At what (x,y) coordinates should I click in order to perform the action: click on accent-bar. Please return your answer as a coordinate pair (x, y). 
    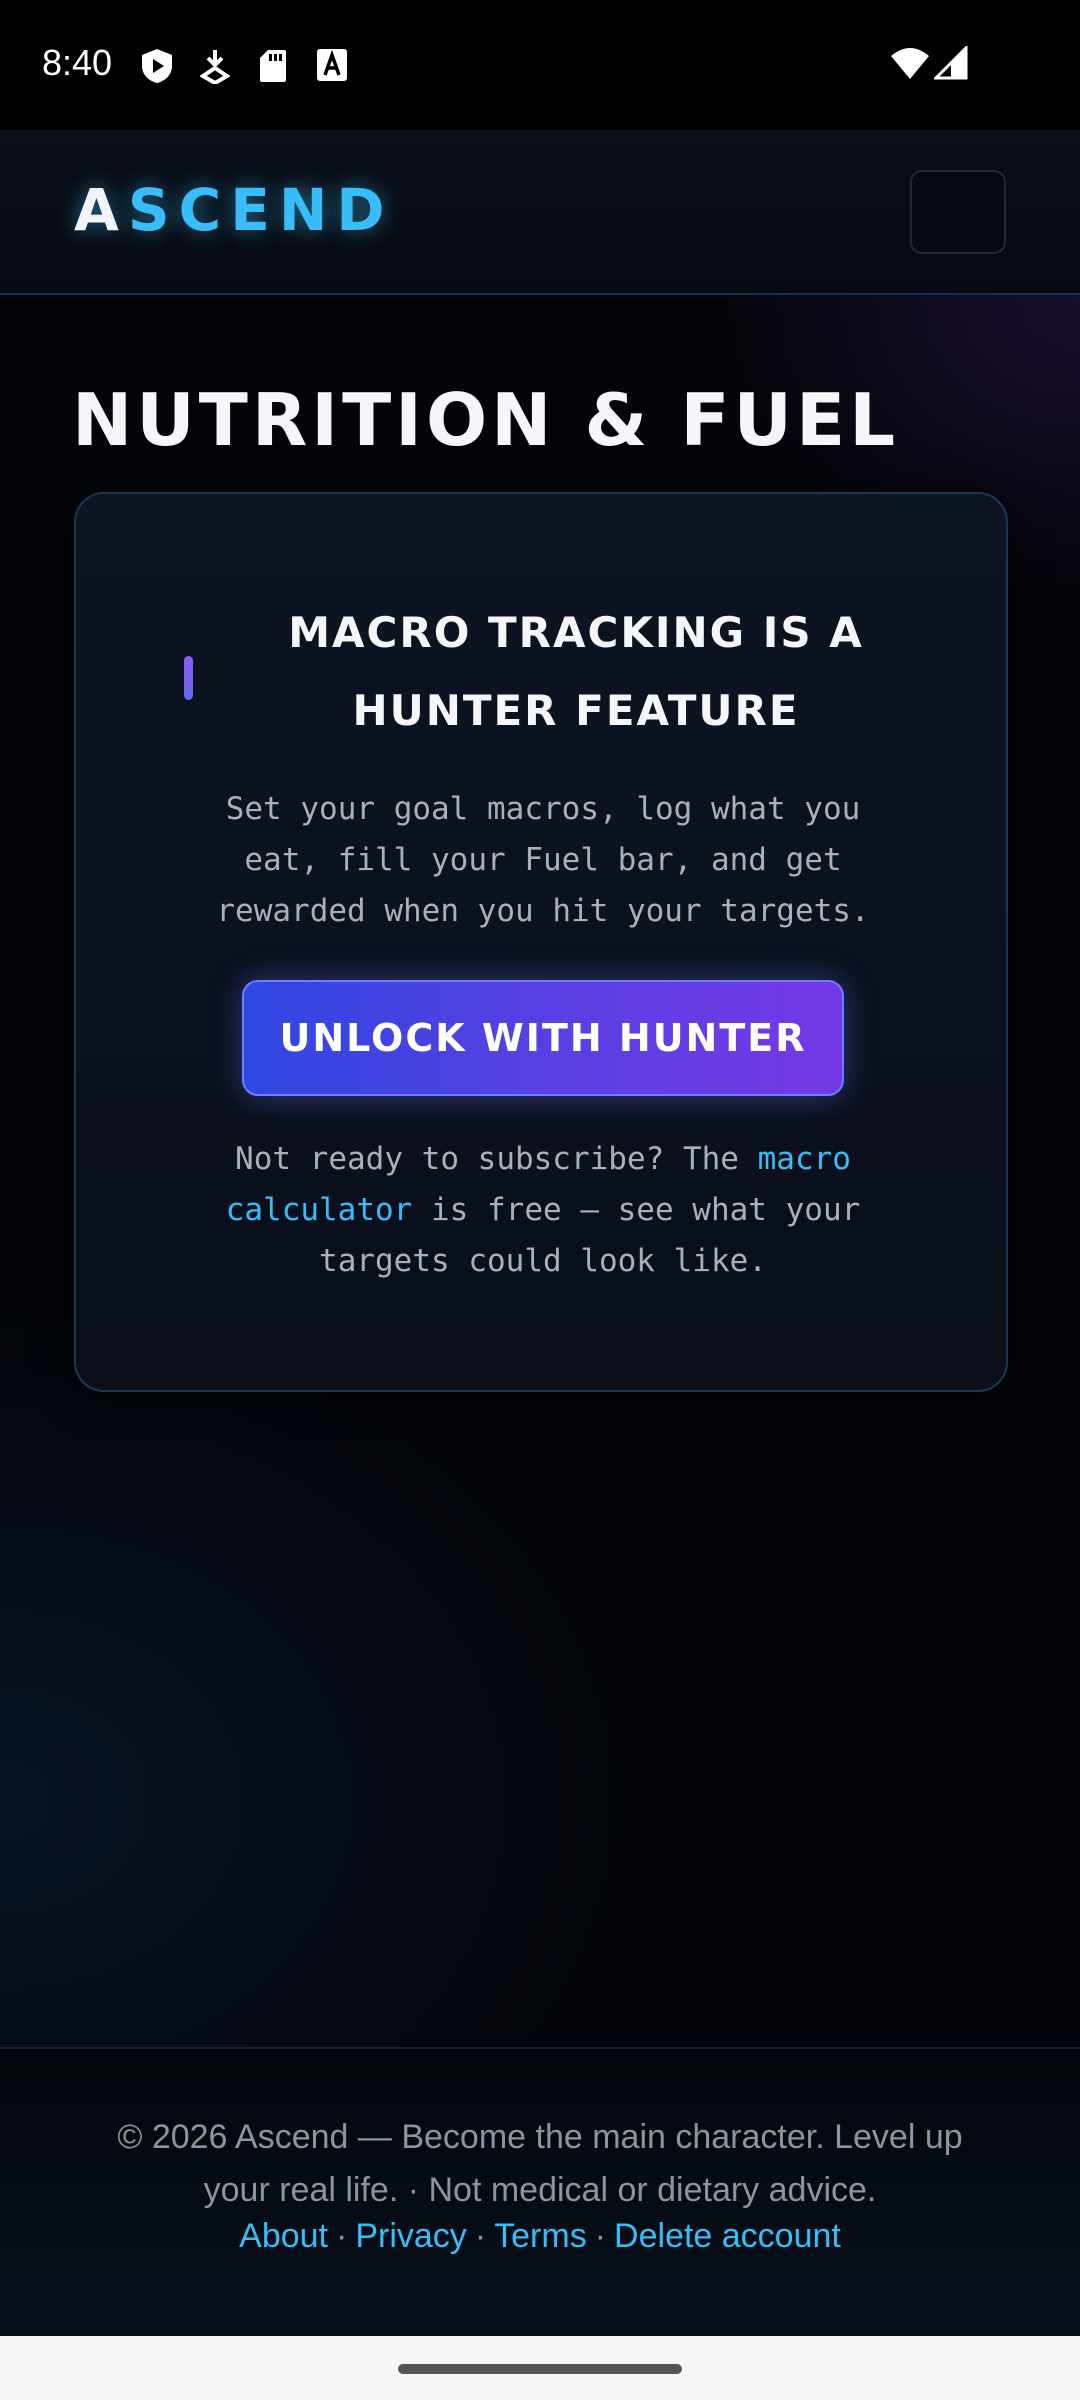
    Looking at the image, I should click on (188, 678).